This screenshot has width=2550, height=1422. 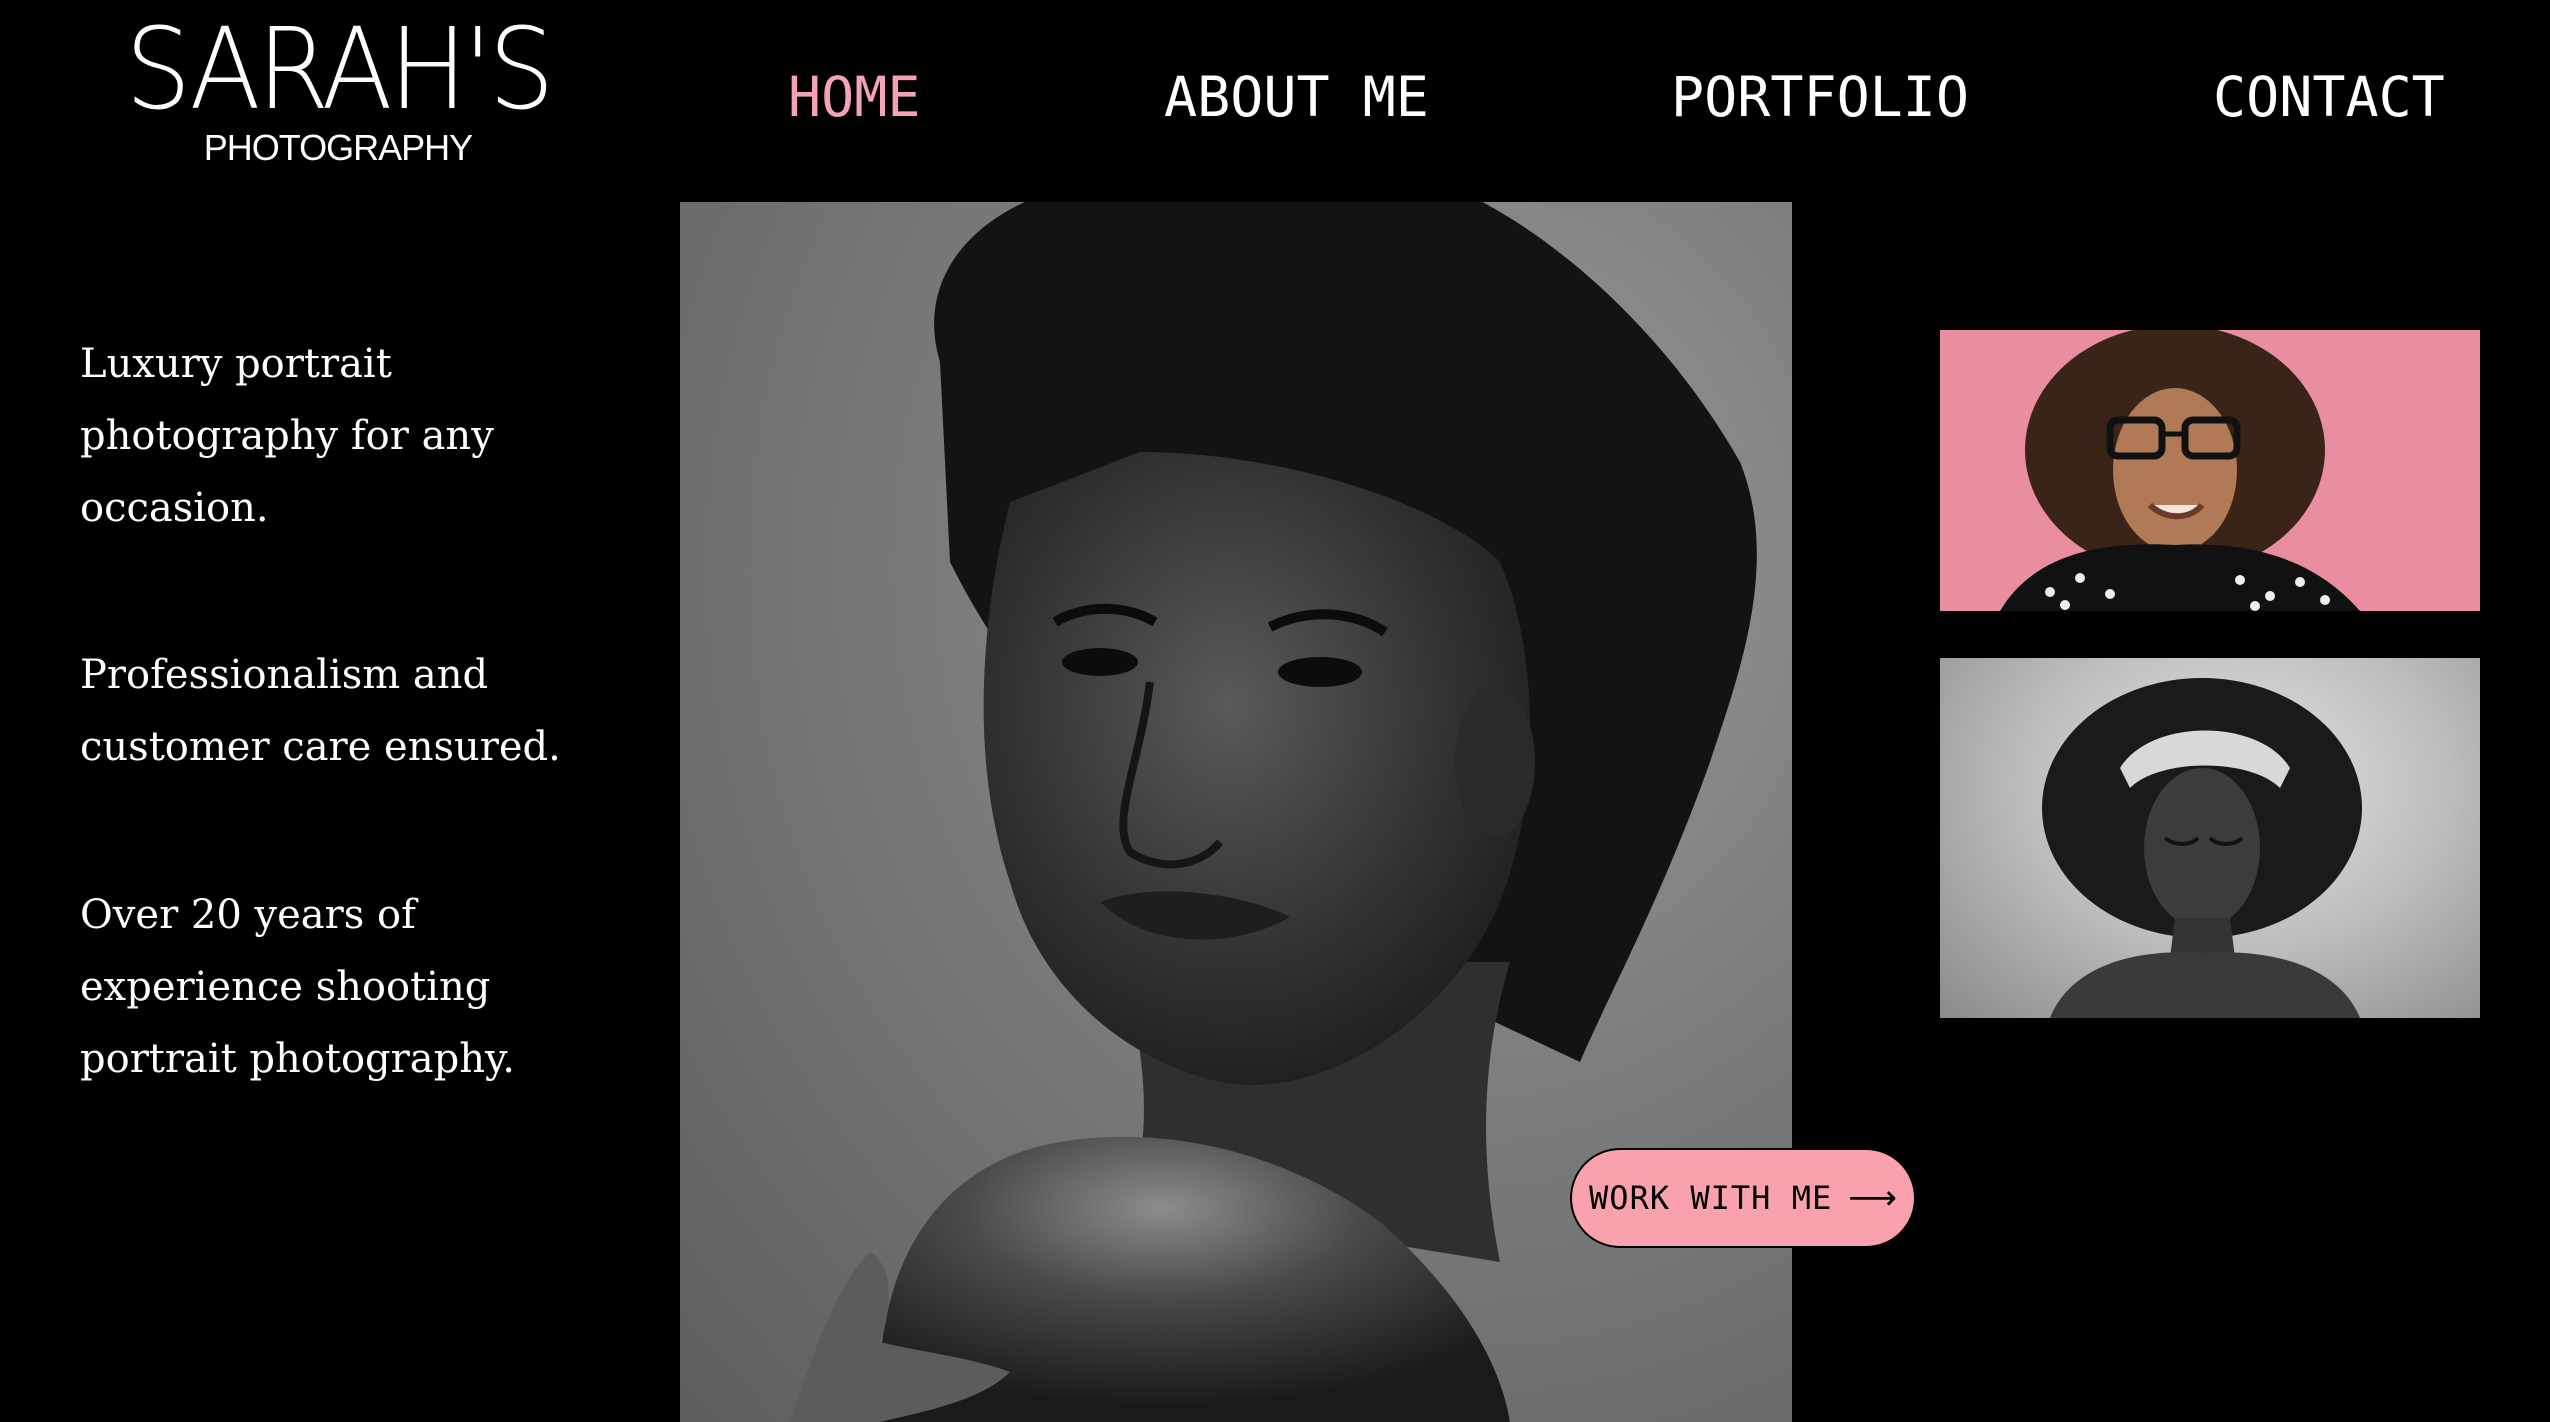 I want to click on portfolio-thumbnail-pink, so click(x=2210, y=470).